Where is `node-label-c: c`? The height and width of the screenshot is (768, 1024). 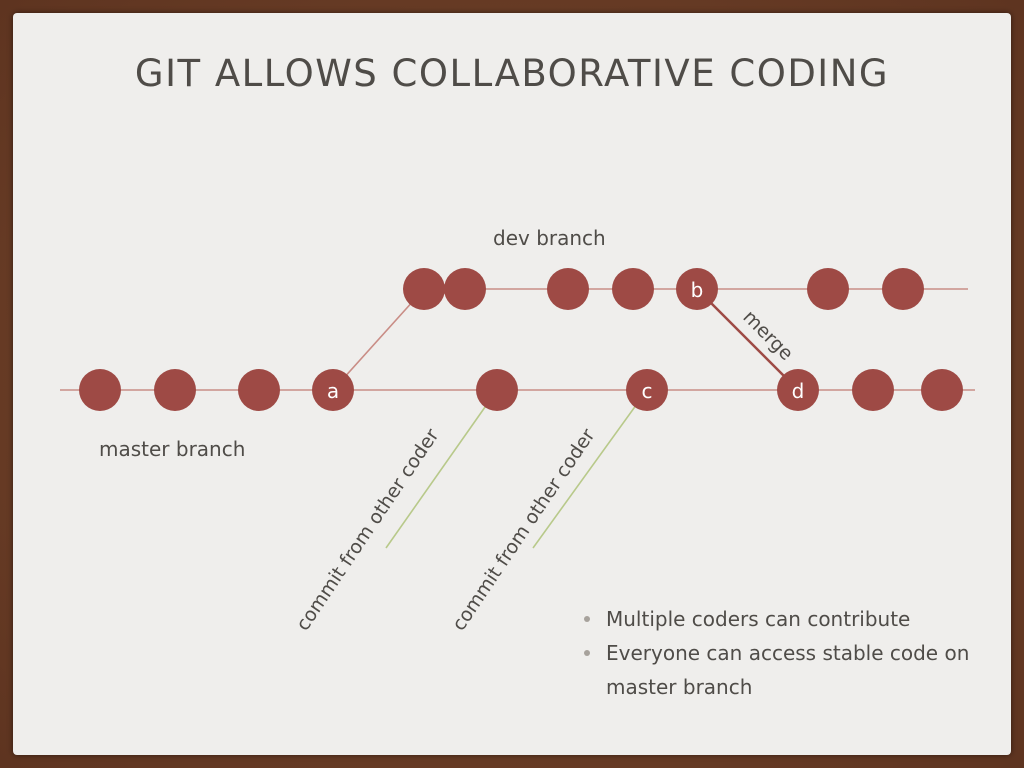 node-label-c: c is located at coordinates (647, 391).